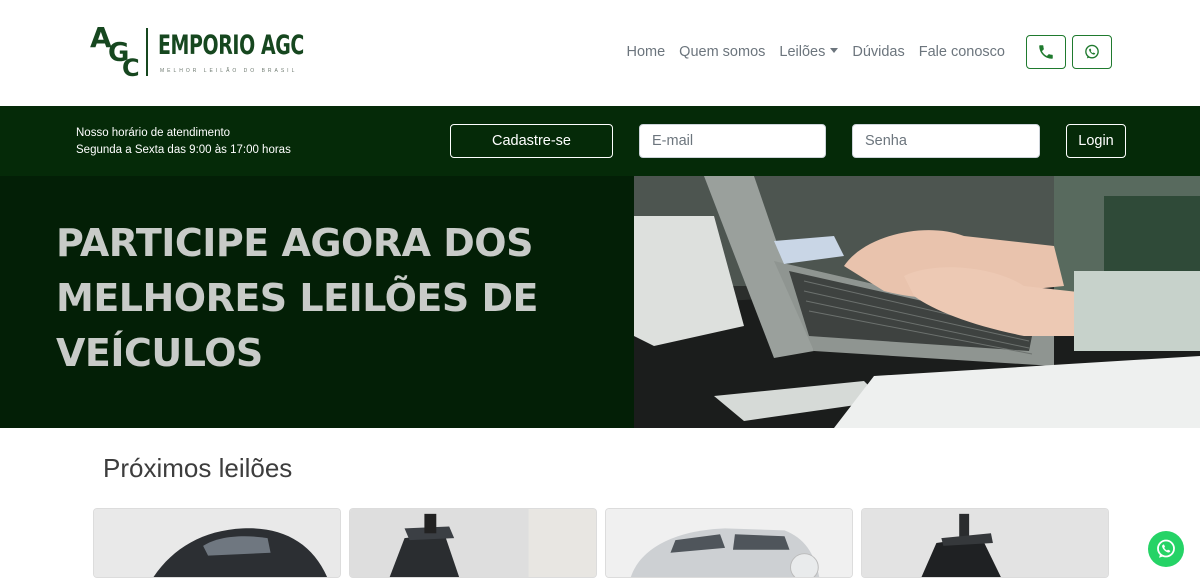 The image size is (1200, 578). Describe the element at coordinates (231, 45) in the screenshot. I see `logo-name: EMPORIO AGC` at that location.